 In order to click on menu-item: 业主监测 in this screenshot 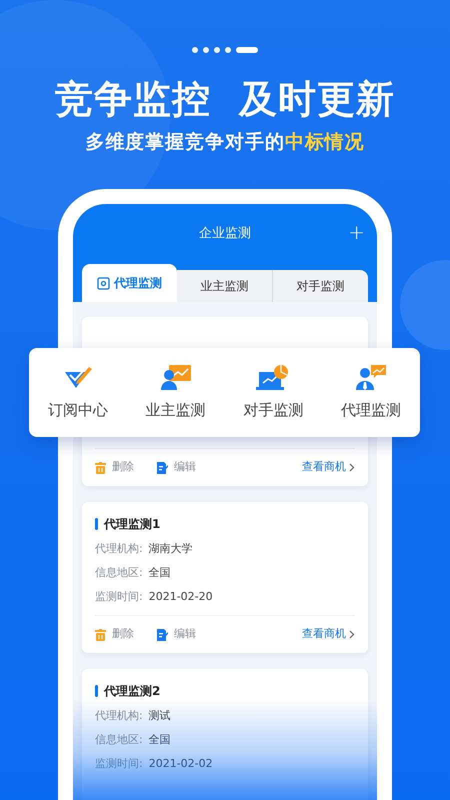, I will do `click(175, 393)`.